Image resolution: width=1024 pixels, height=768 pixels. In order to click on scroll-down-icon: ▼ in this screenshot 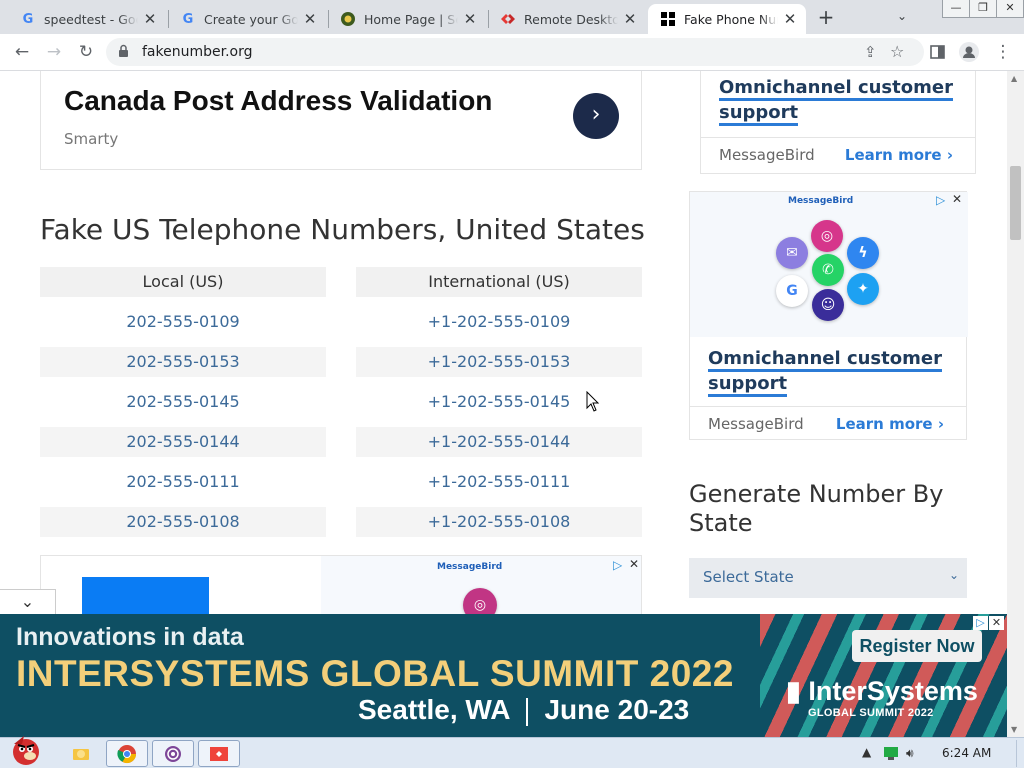, I will do `click(1014, 729)`.